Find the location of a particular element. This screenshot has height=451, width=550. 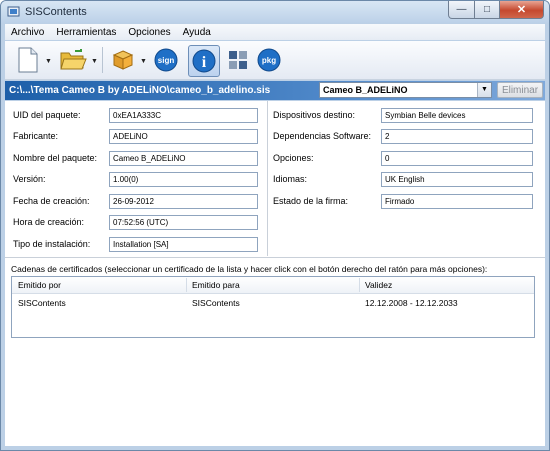

new-file-icon is located at coordinates (28, 60).